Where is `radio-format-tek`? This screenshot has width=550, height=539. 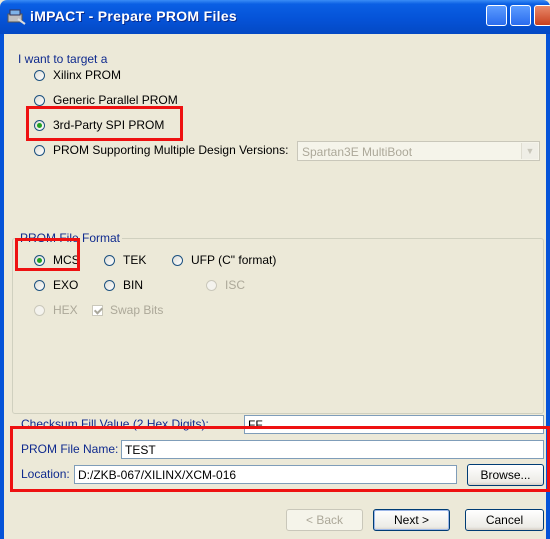
radio-format-tek is located at coordinates (109, 260).